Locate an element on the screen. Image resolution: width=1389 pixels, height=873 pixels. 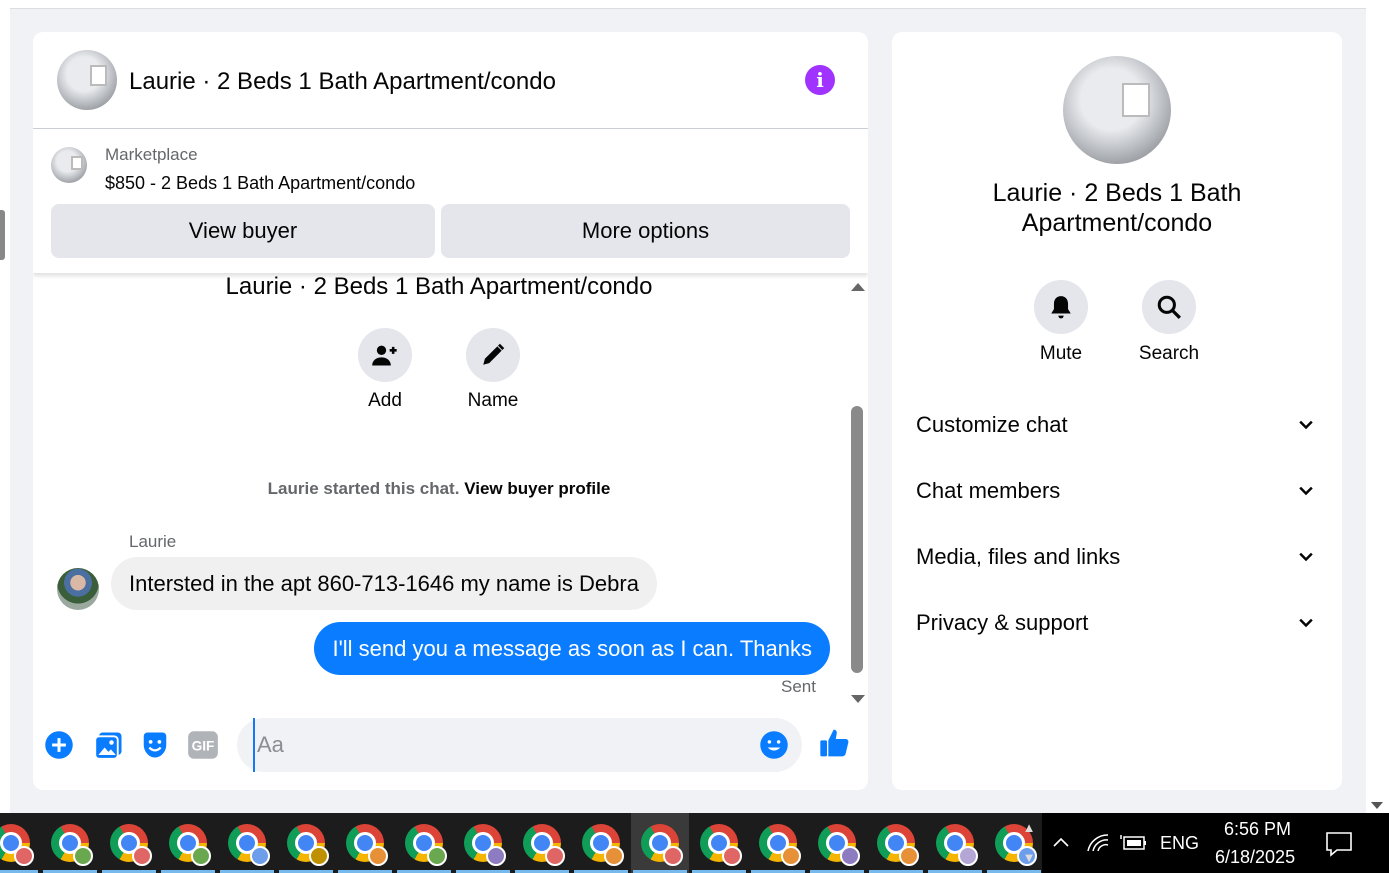
language-indicator: ENG is located at coordinates (1179, 843).